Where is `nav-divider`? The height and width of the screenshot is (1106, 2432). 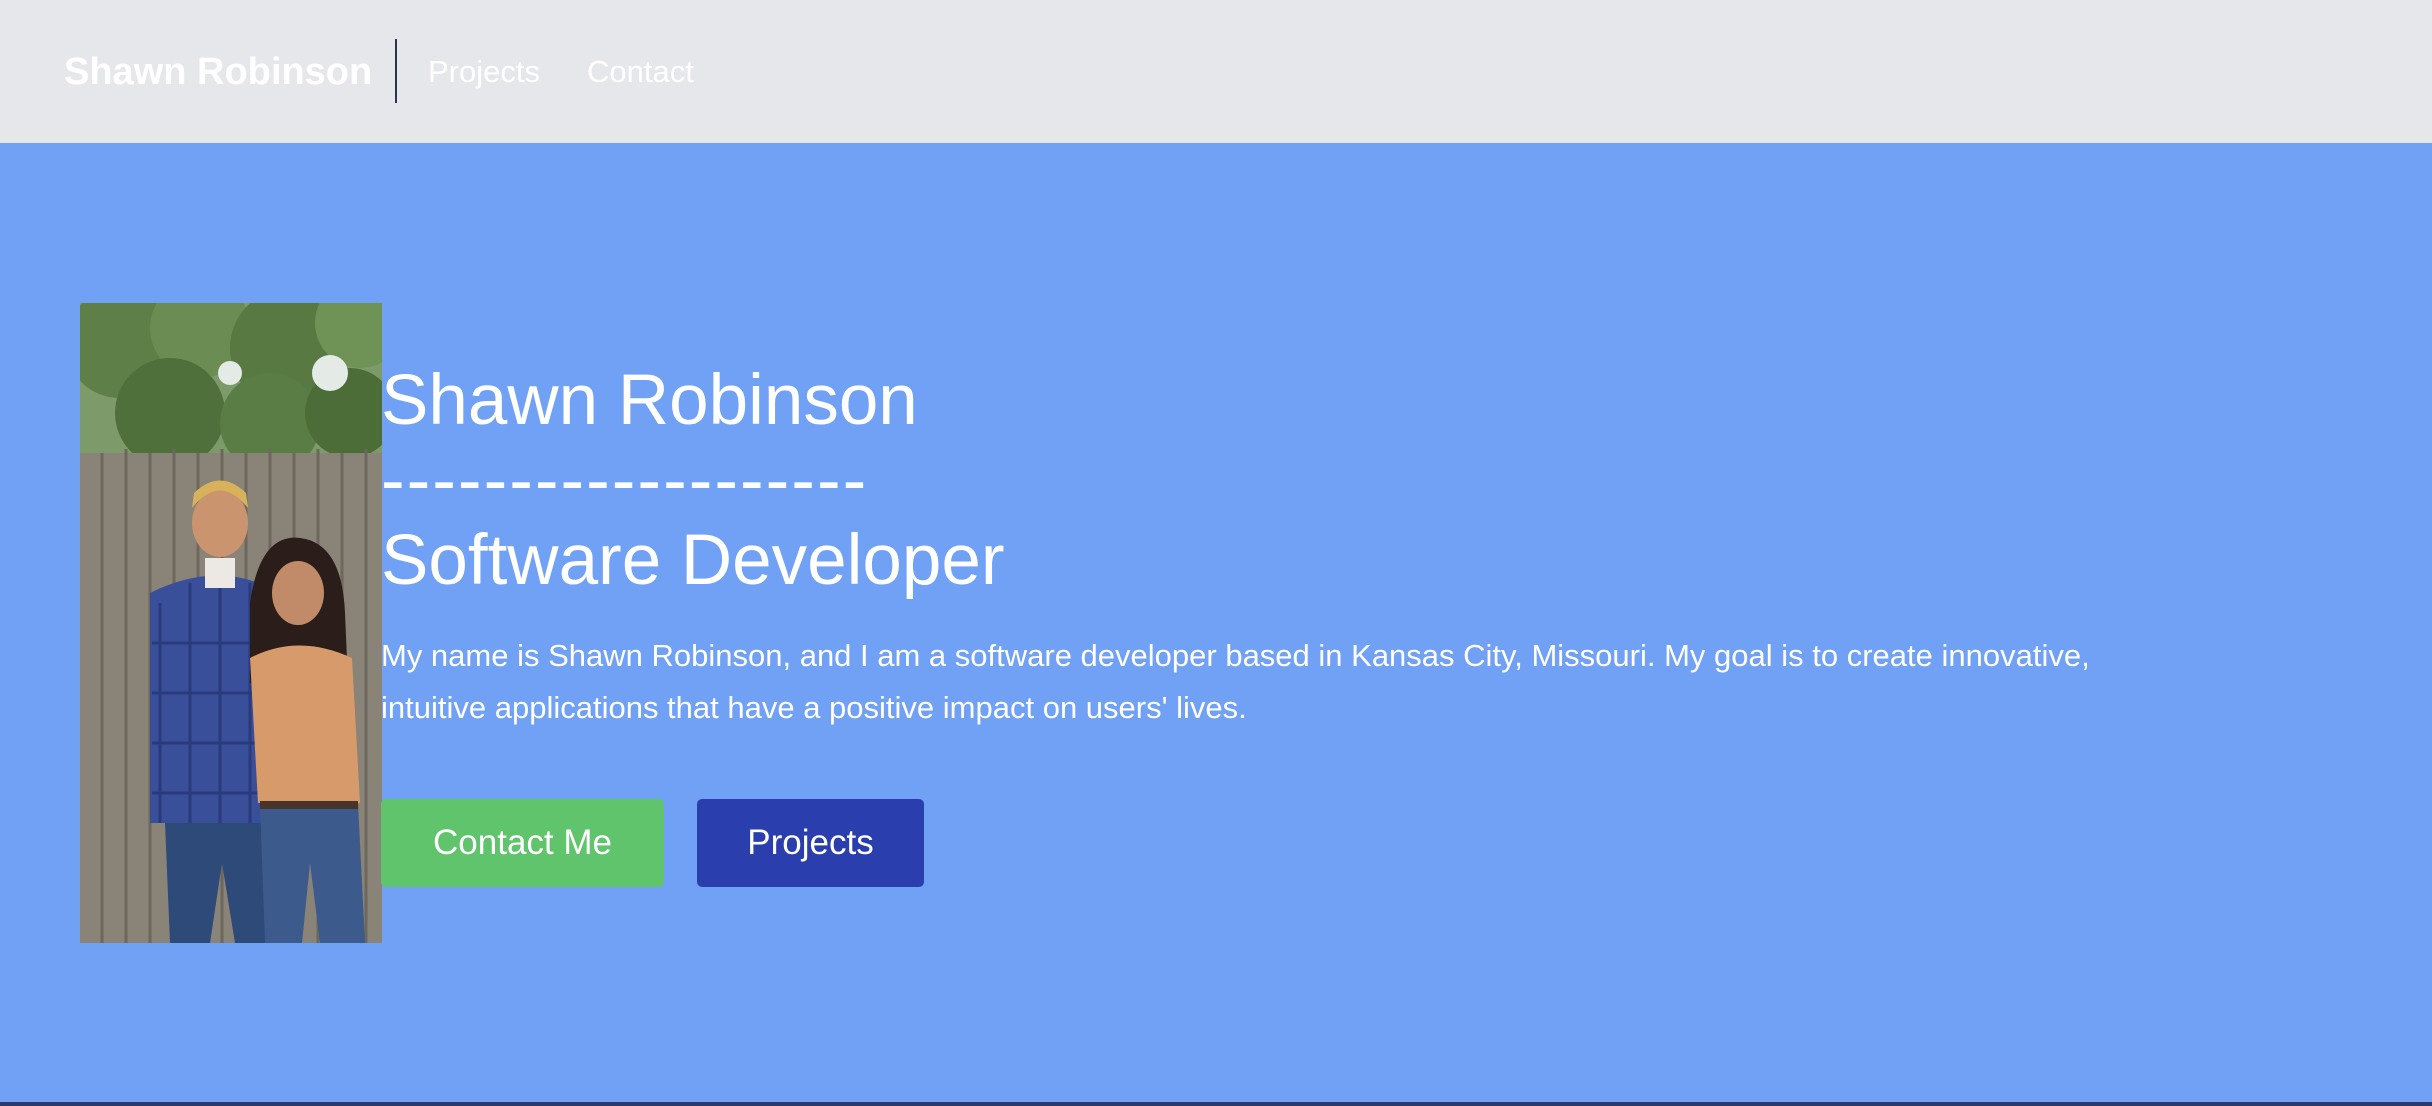
nav-divider is located at coordinates (396, 71).